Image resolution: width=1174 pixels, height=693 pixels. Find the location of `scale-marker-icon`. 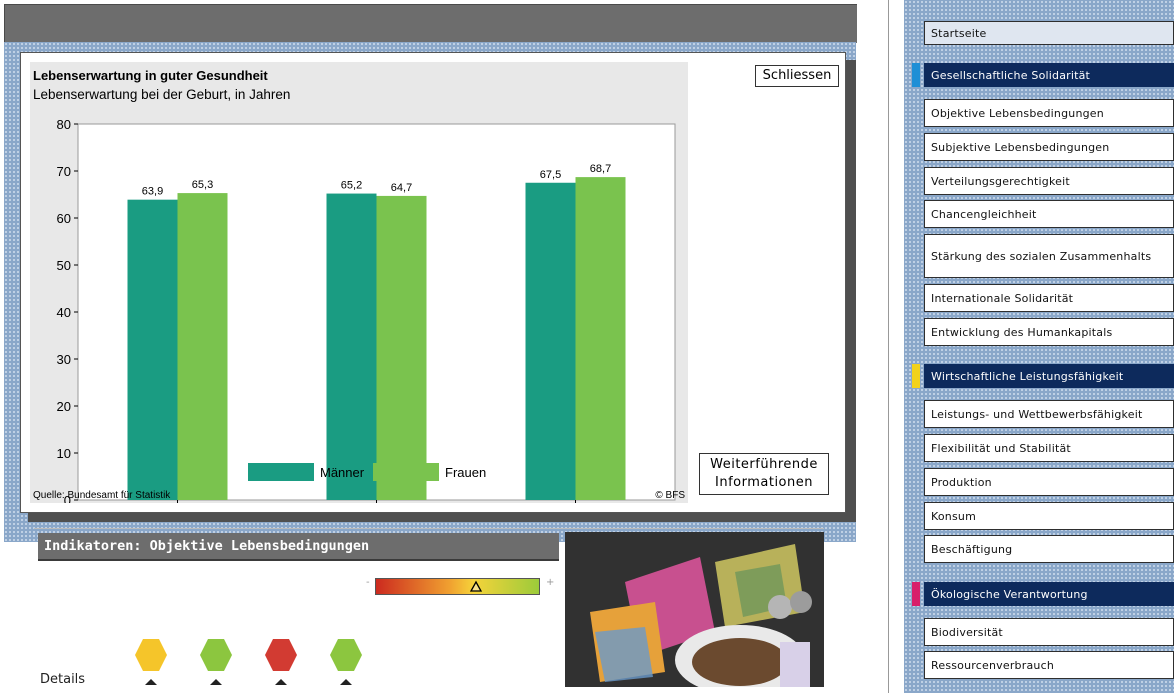

scale-marker-icon is located at coordinates (476, 586).